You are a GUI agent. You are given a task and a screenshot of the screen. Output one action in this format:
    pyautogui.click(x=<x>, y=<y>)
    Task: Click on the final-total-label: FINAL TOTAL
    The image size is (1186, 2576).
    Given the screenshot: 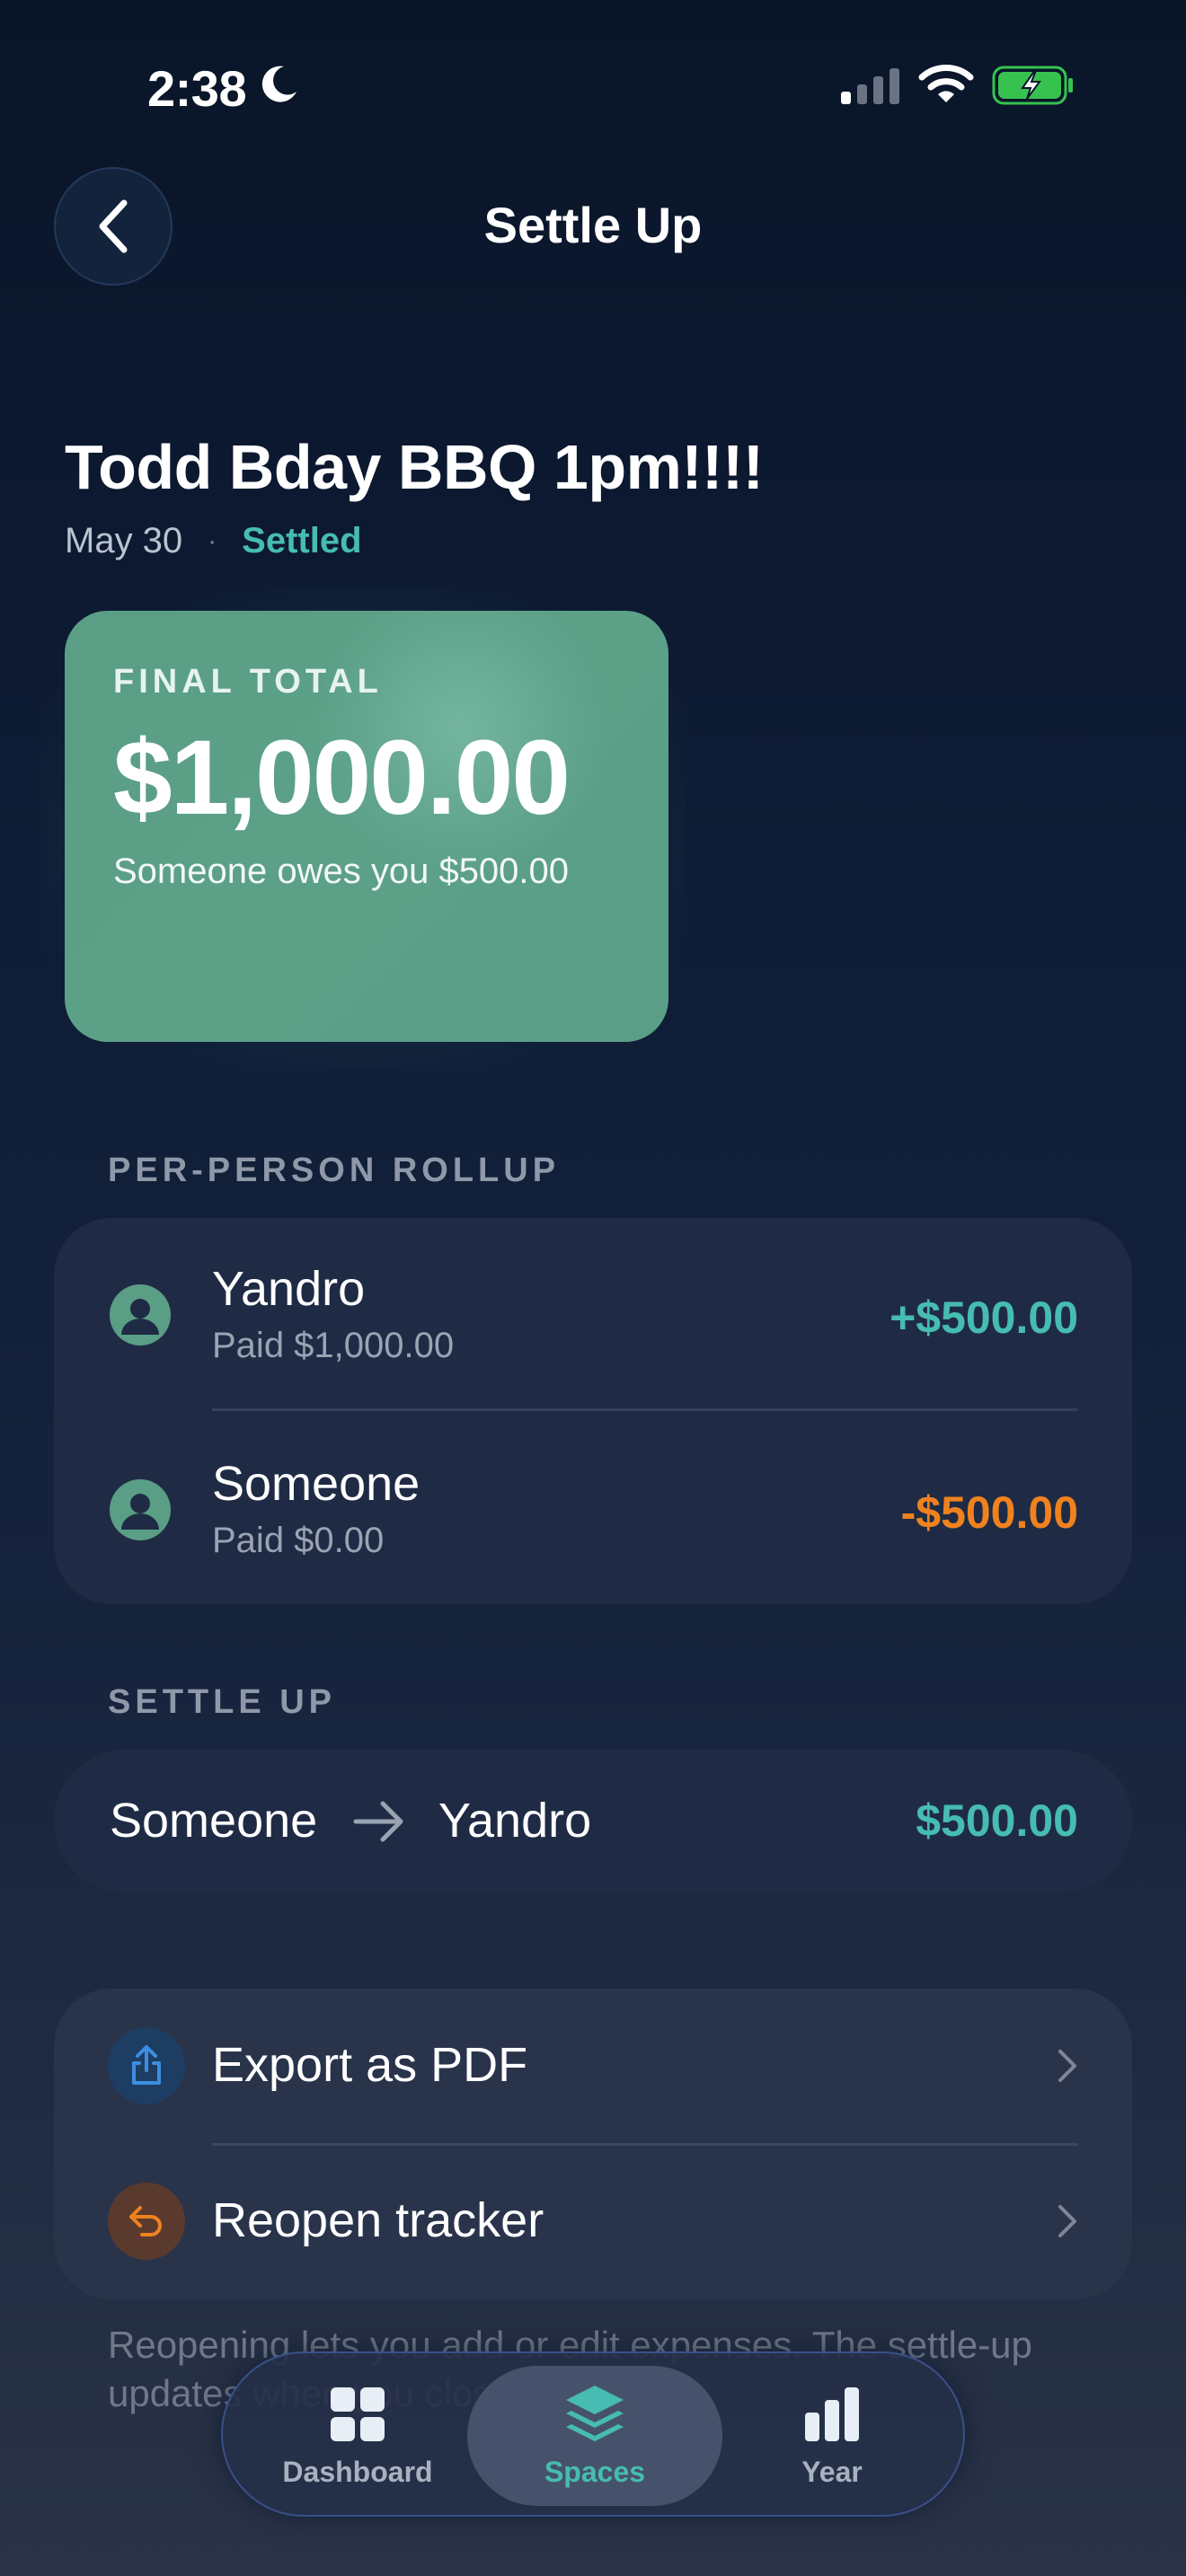 What is the action you would take?
    pyautogui.click(x=248, y=682)
    